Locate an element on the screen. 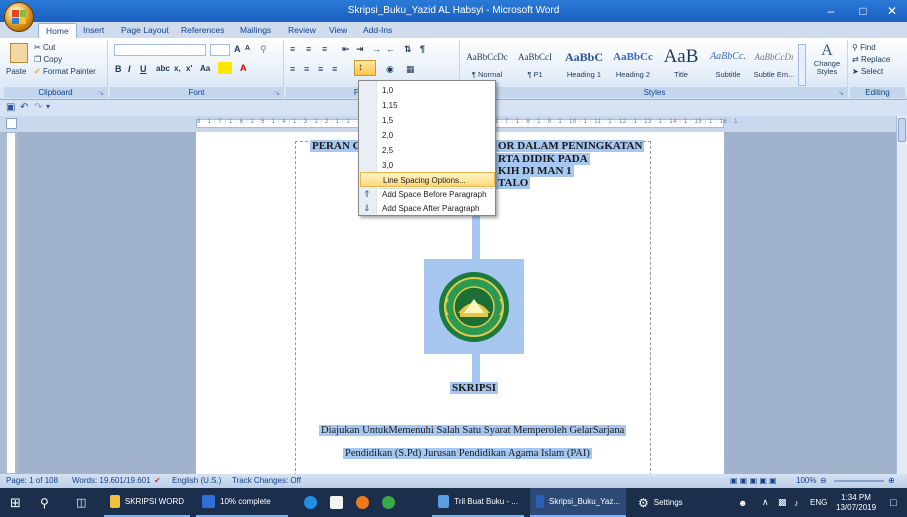  numbering-icon: ≡ is located at coordinates (308, 49).